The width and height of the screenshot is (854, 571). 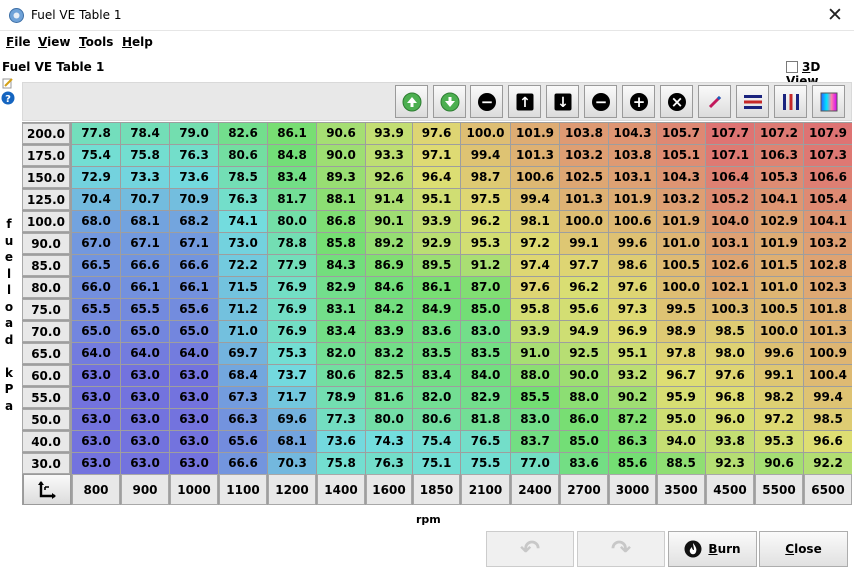 I want to click on y-bin-cell: 100.0, so click(x=46, y=221).